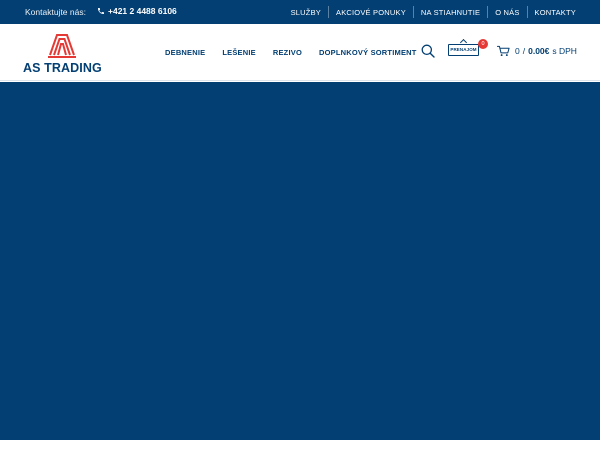 This screenshot has width=600, height=450. I want to click on top-link-sluzby: SLUŽBY, so click(306, 12).